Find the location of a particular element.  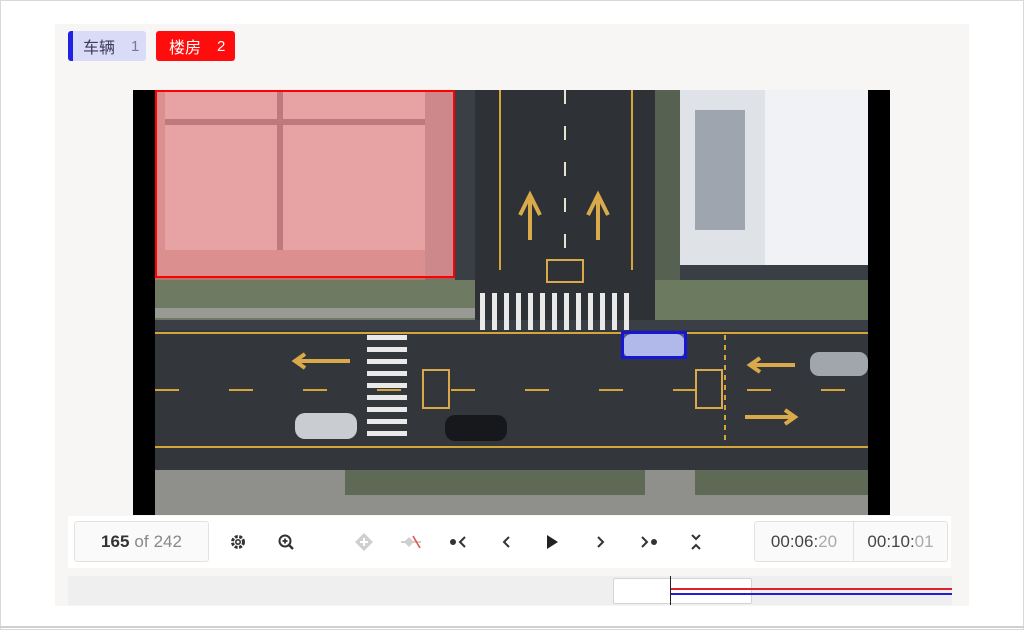

frame-counter: 165 of 242 is located at coordinates (141, 541).